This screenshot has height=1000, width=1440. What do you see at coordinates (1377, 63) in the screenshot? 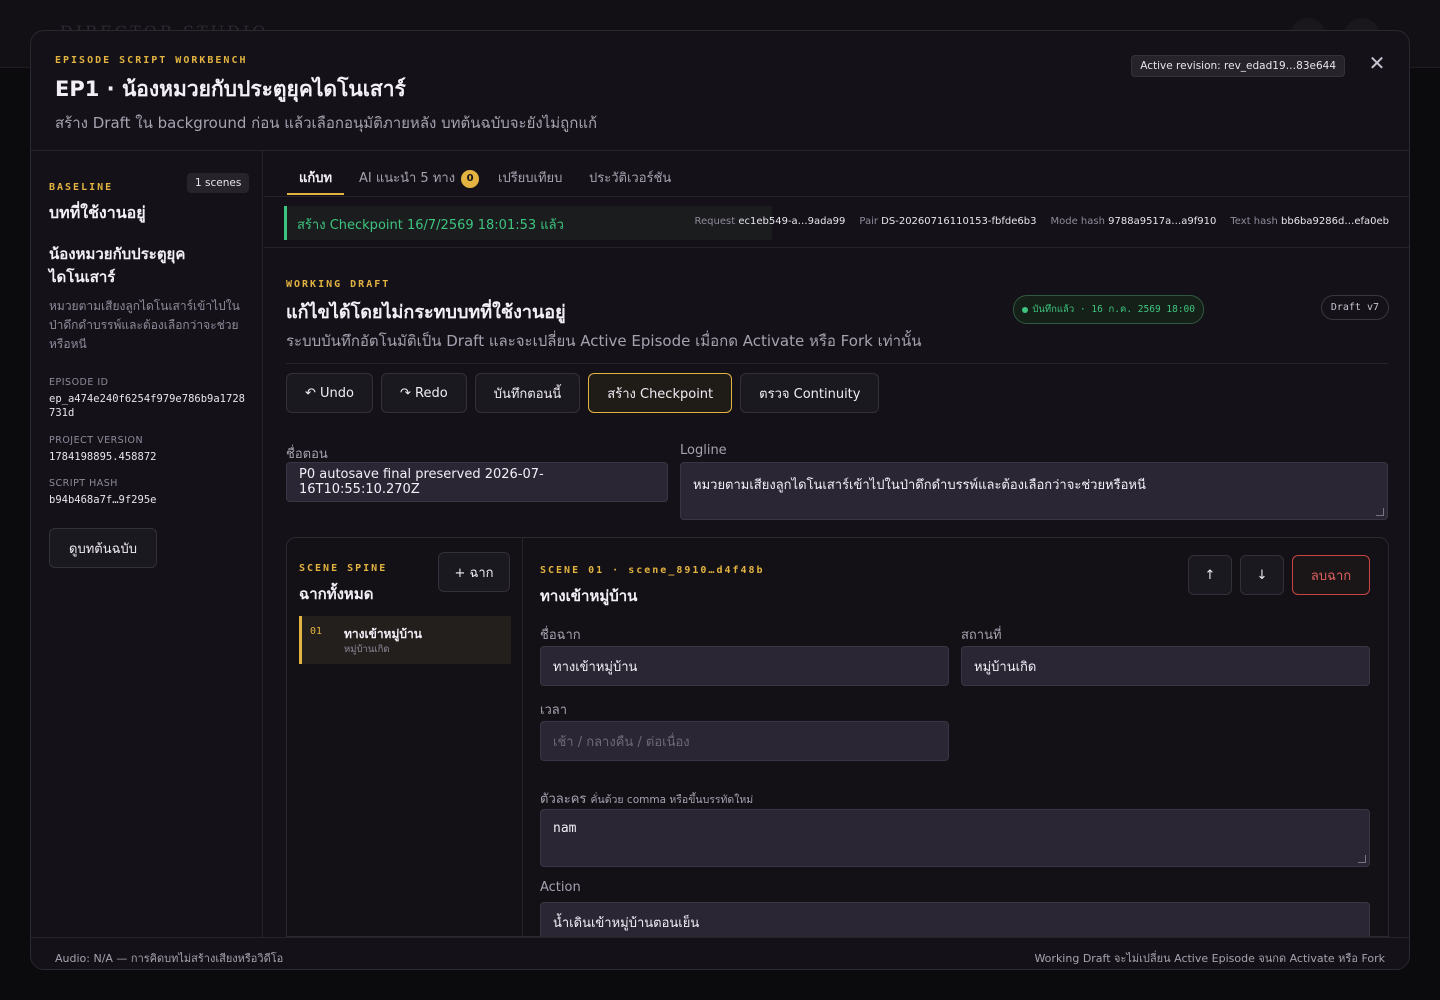
I see `close-icon: ✕` at bounding box center [1377, 63].